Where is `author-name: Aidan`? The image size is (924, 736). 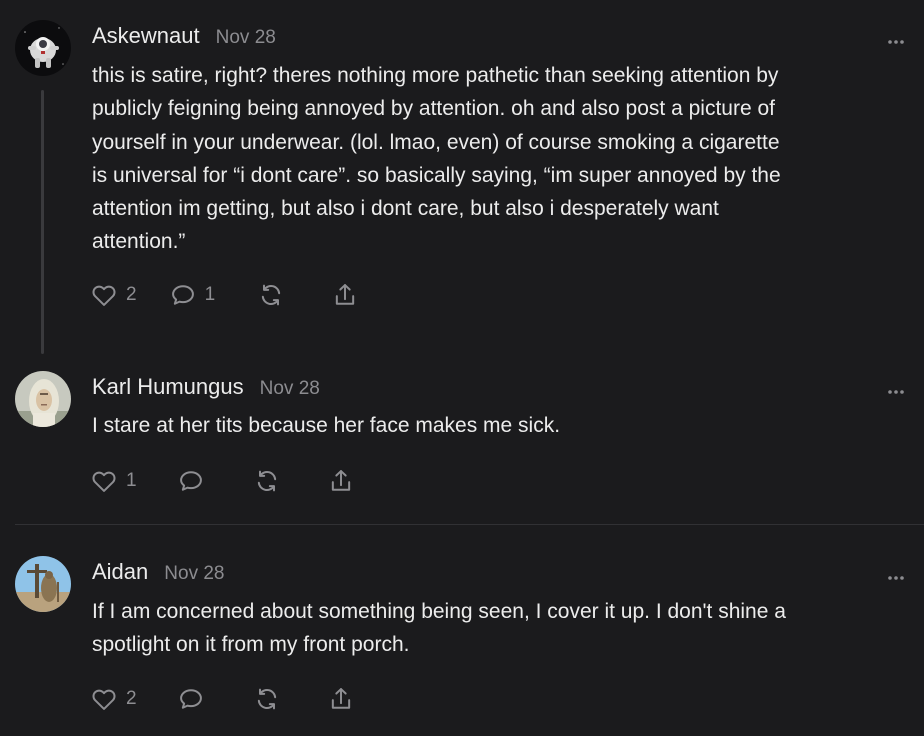
author-name: Aidan is located at coordinates (120, 572).